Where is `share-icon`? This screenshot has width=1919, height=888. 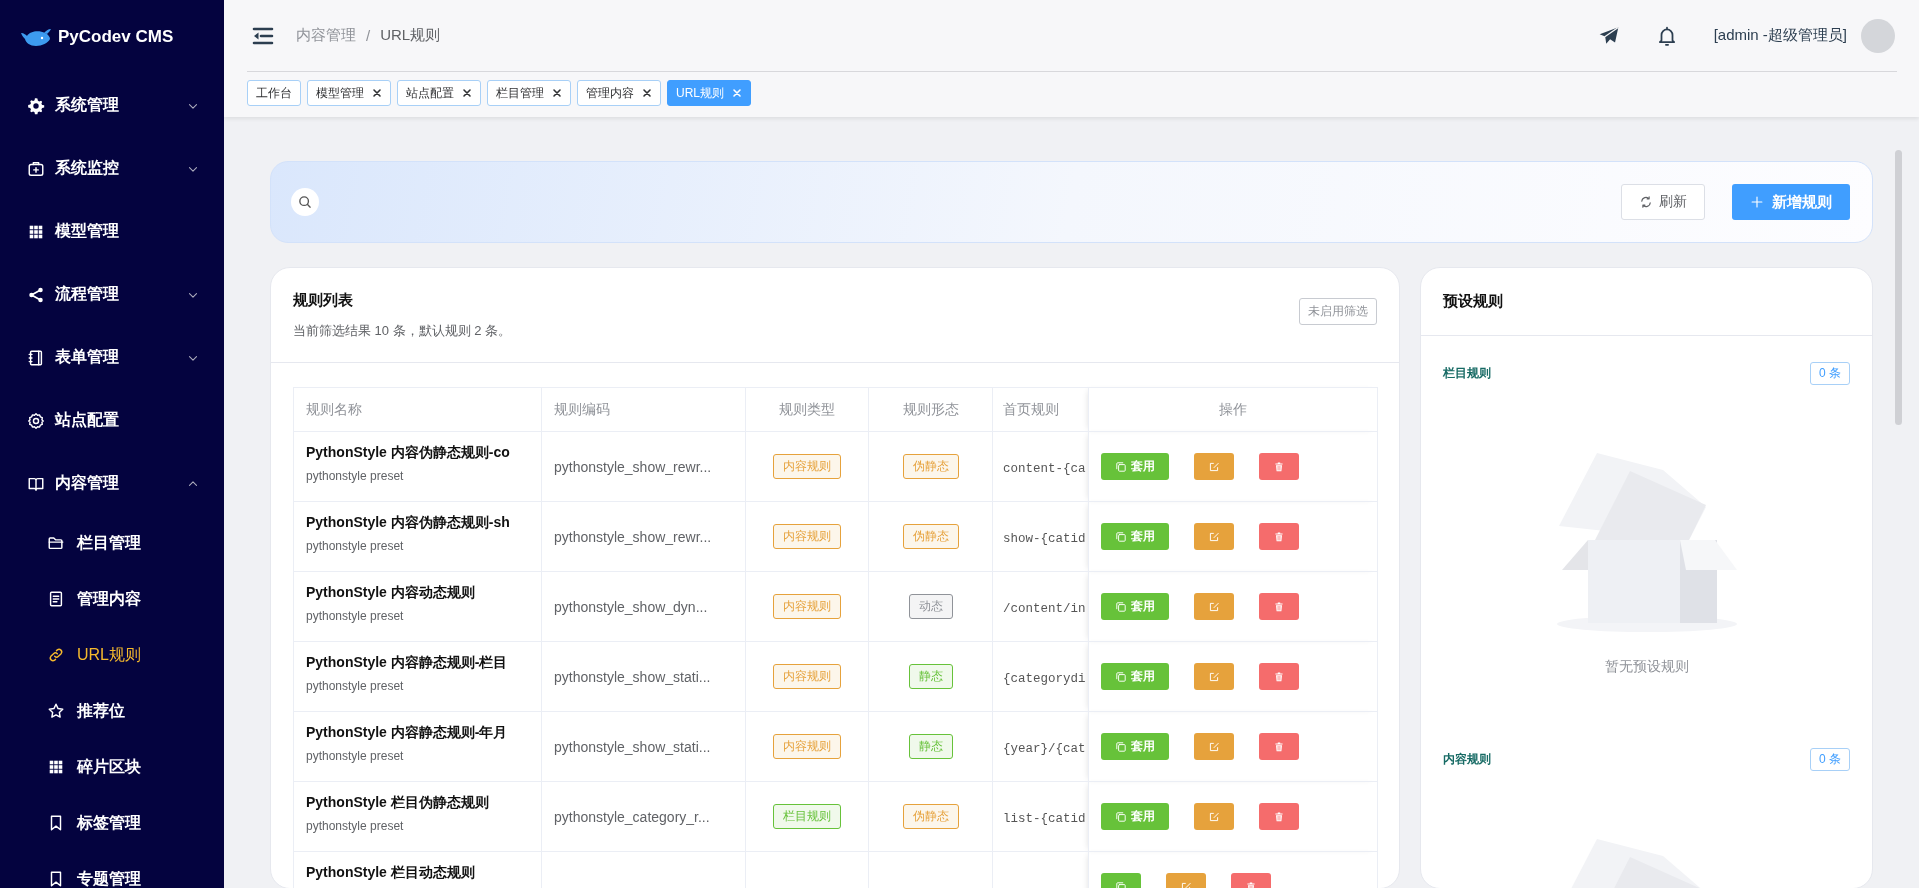
share-icon is located at coordinates (36, 294).